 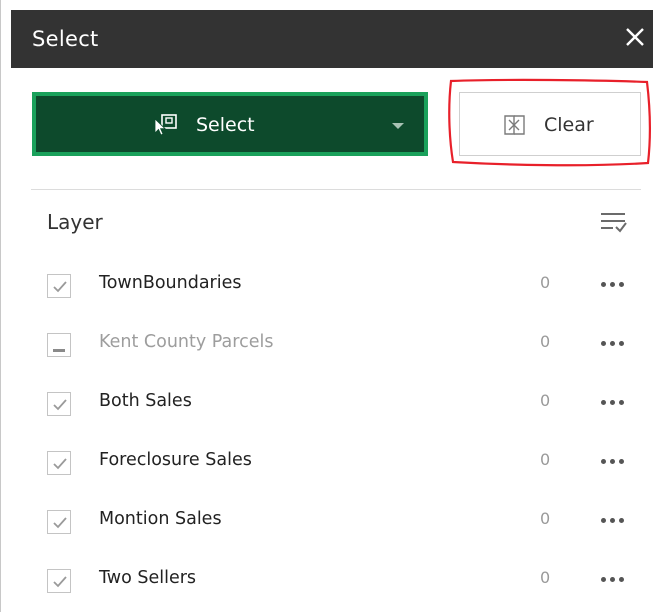 I want to click on panel-header: Select, so click(x=332, y=39).